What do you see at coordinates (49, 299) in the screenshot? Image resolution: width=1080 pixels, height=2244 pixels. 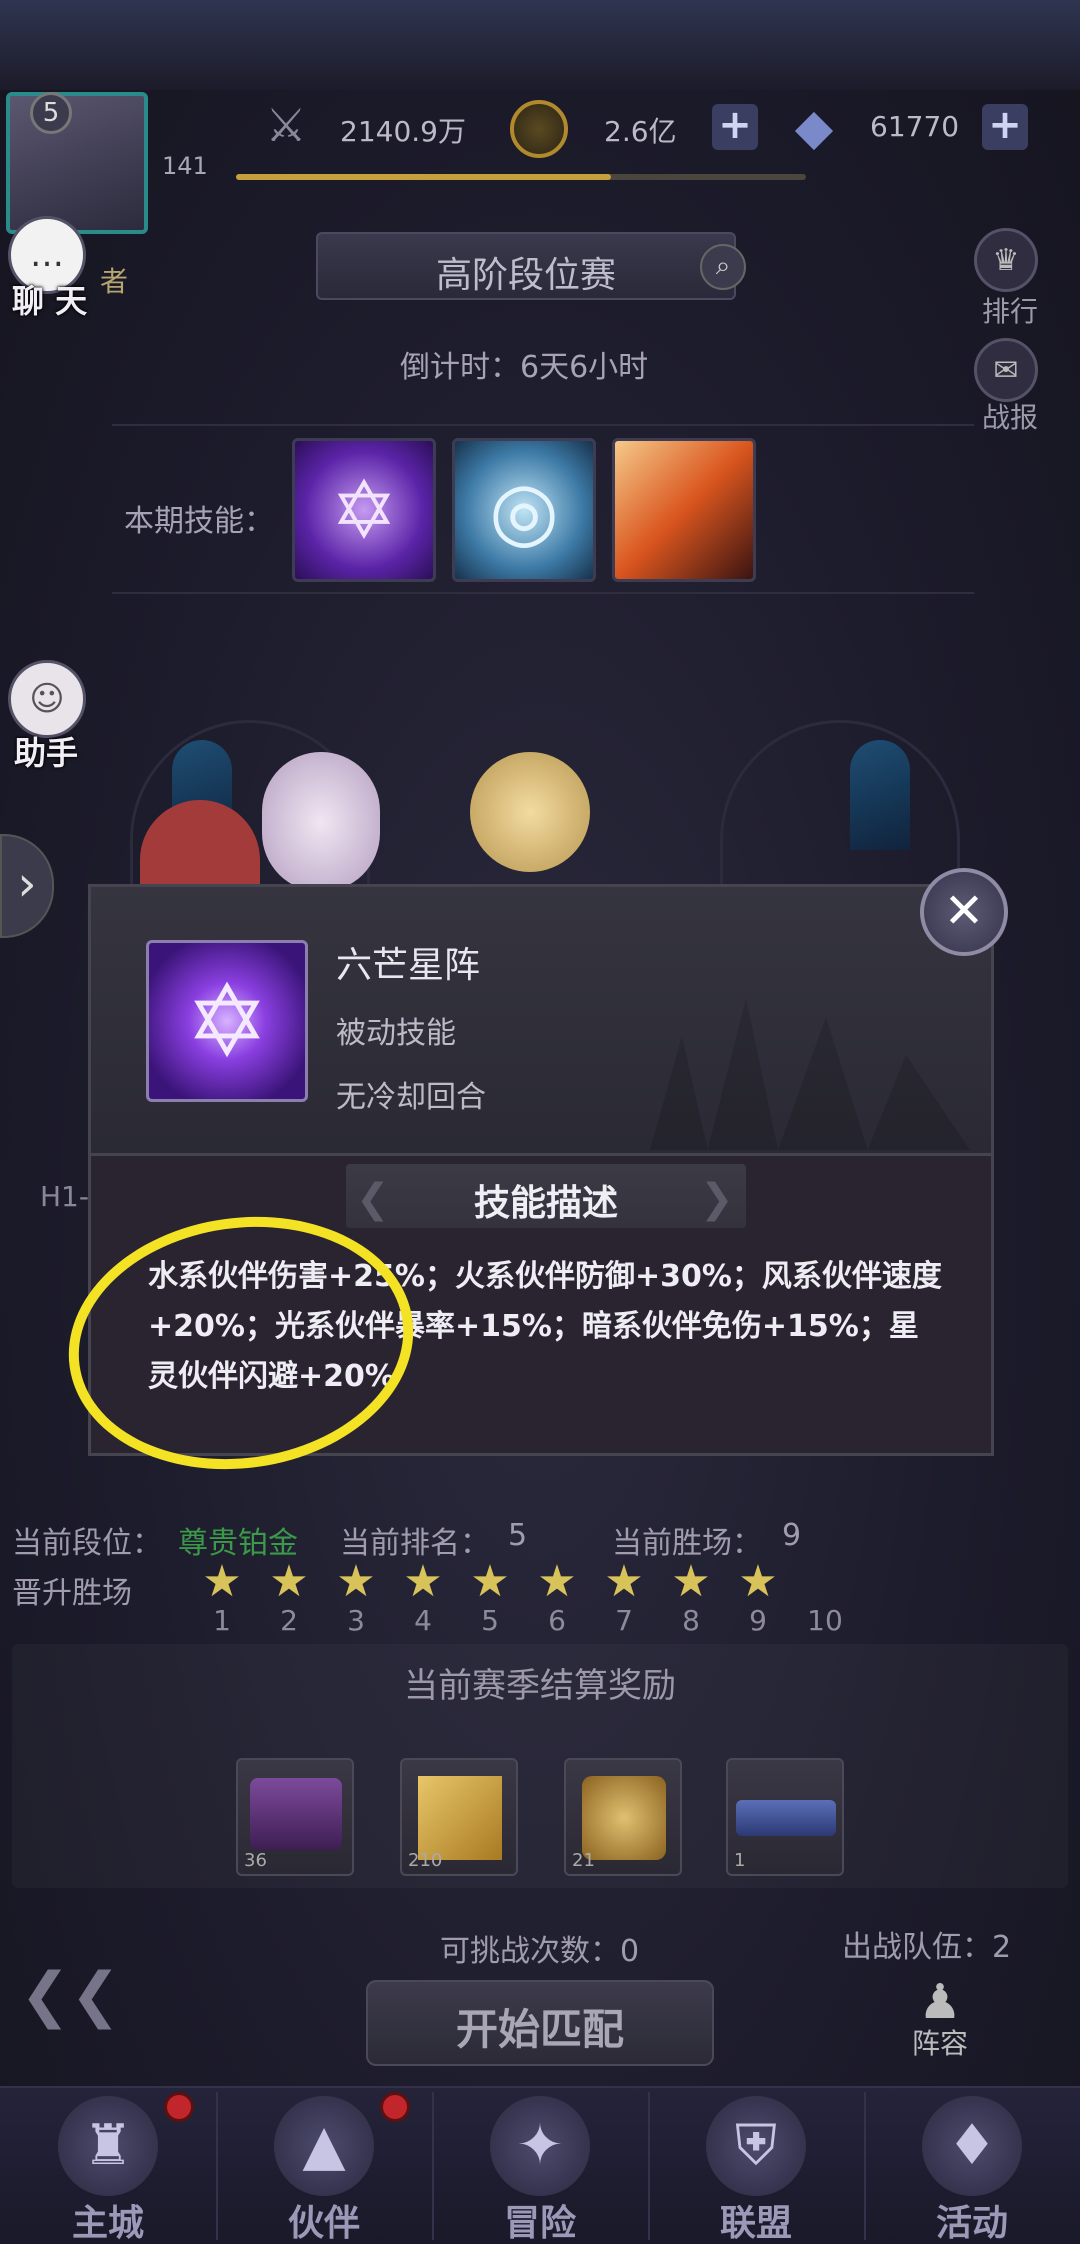 I see `chat-label: 聊 天` at bounding box center [49, 299].